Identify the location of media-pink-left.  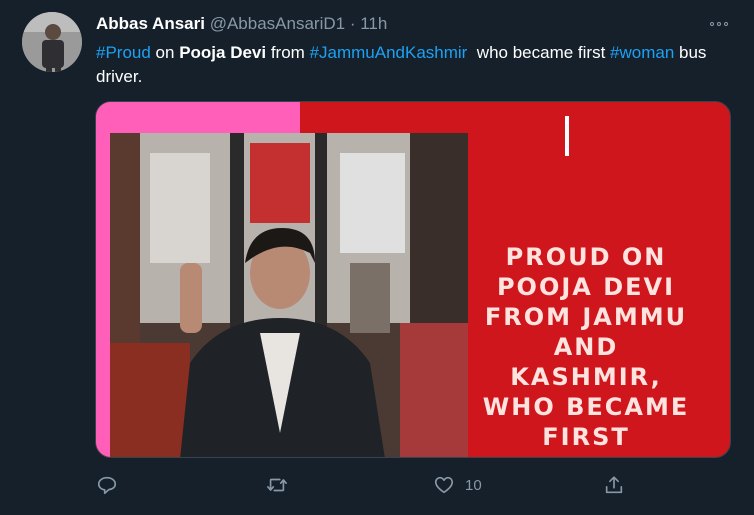
(103, 279).